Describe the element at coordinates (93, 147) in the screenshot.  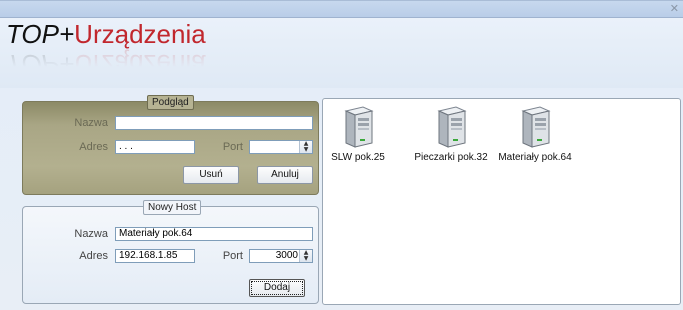
I see `preview-address-label: Adres` at that location.